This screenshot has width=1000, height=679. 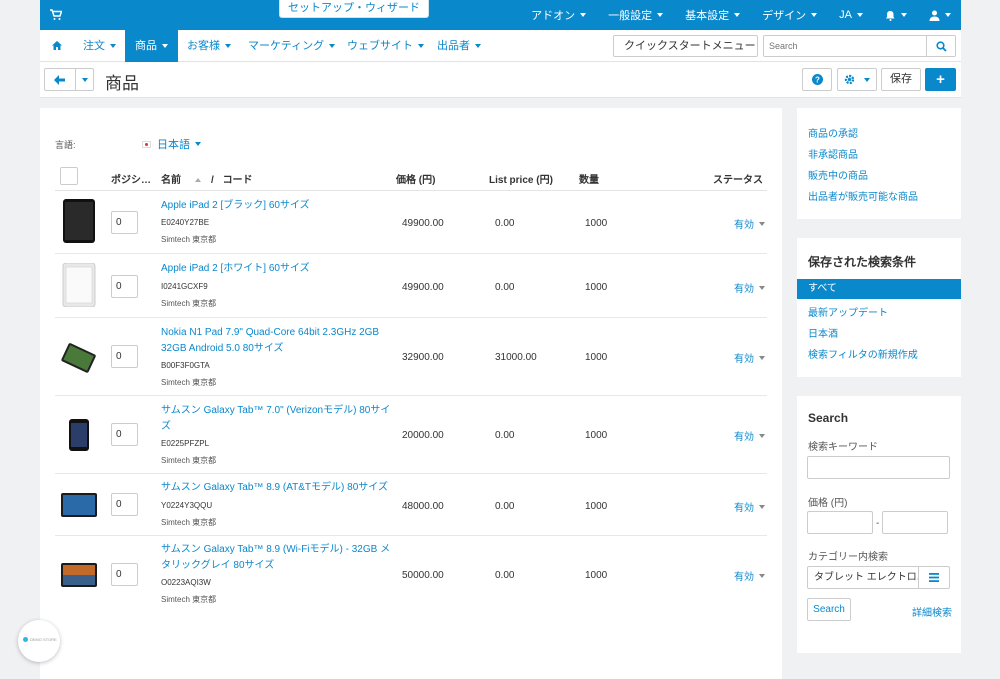 I want to click on search-button, so click(x=941, y=46).